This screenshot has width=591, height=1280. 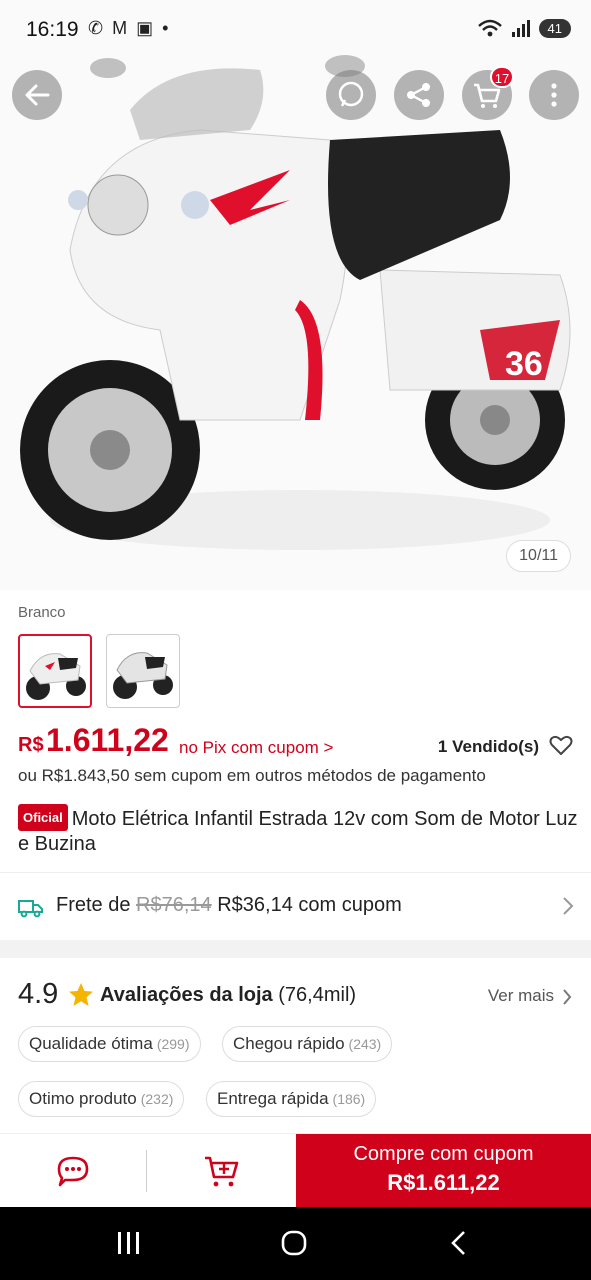 What do you see at coordinates (289, 1043) in the screenshot?
I see `review-chip-text: Chegou rápido` at bounding box center [289, 1043].